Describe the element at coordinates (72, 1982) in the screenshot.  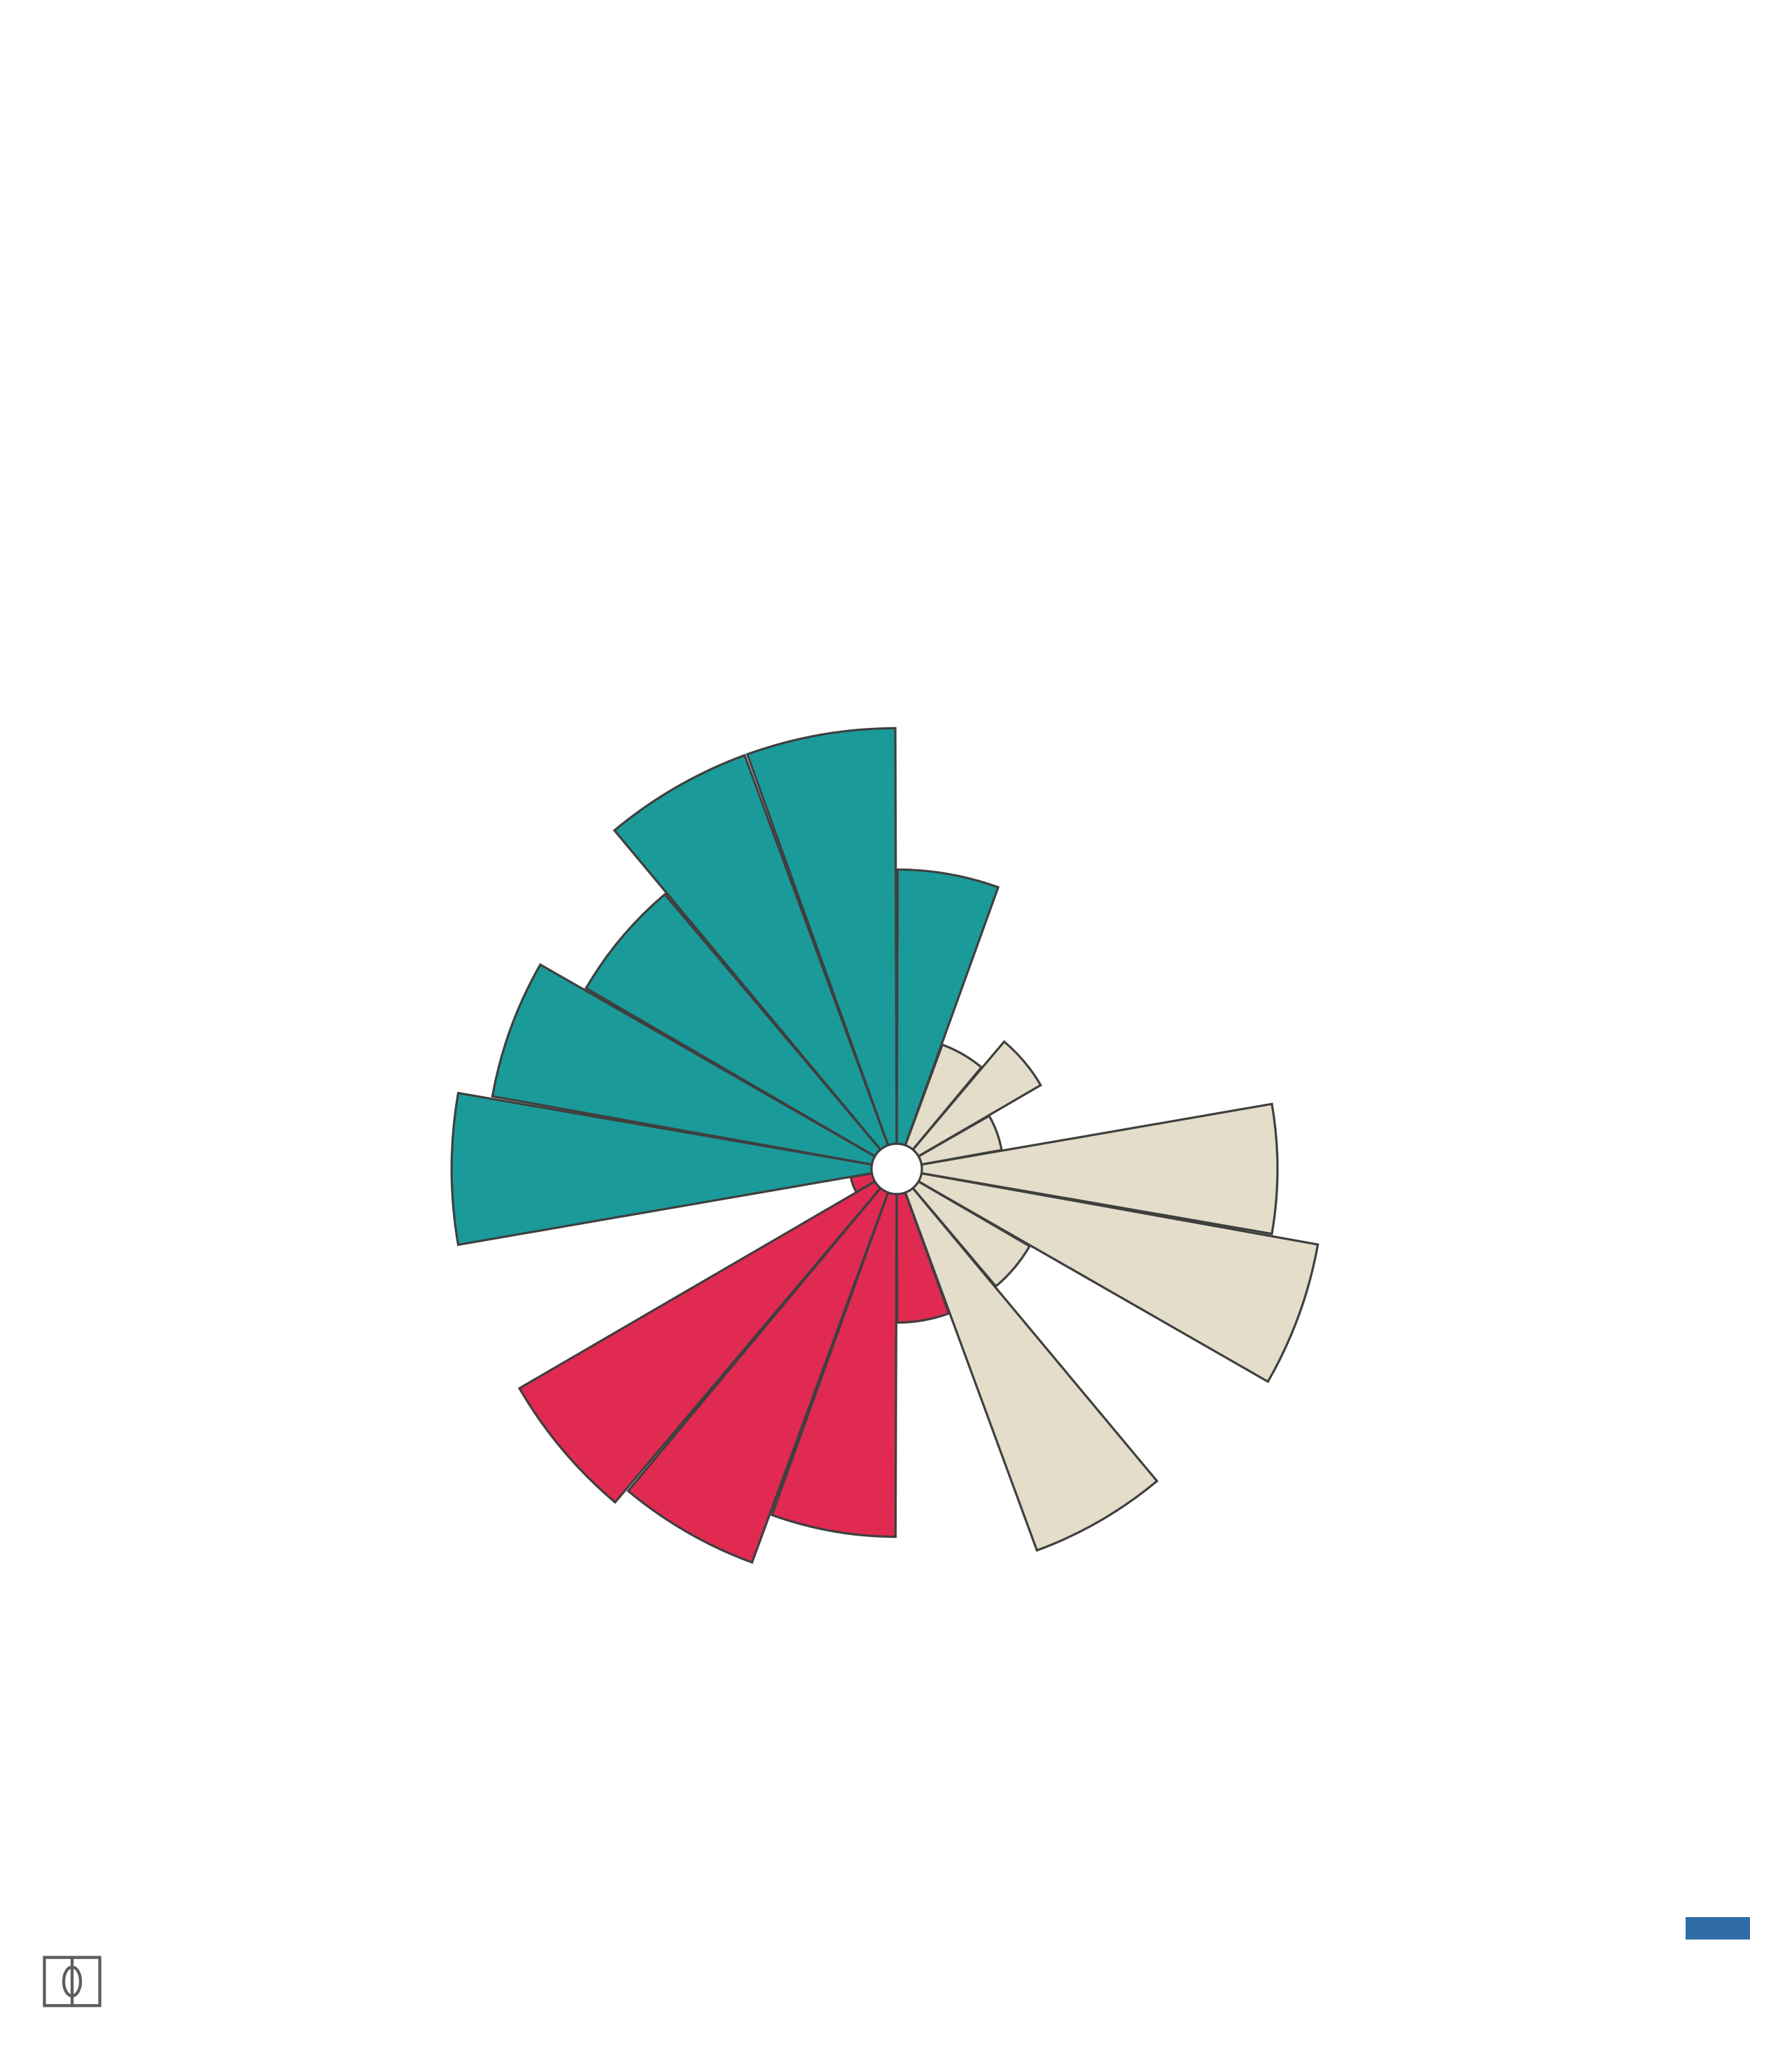
I see `pitch-icon` at that location.